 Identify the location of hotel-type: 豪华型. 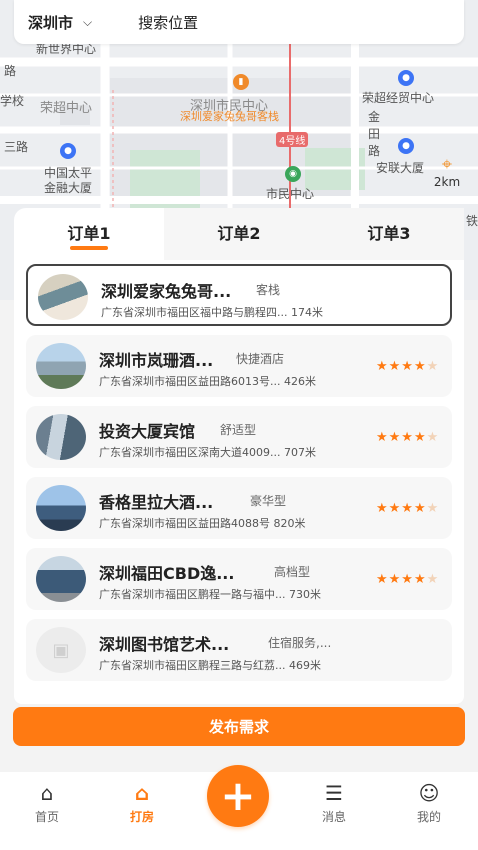
(268, 501).